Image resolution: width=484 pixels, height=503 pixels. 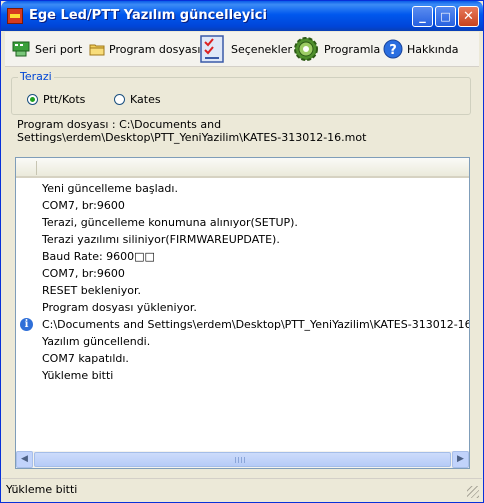 I want to click on radio-kates-label: Kates, so click(x=145, y=99).